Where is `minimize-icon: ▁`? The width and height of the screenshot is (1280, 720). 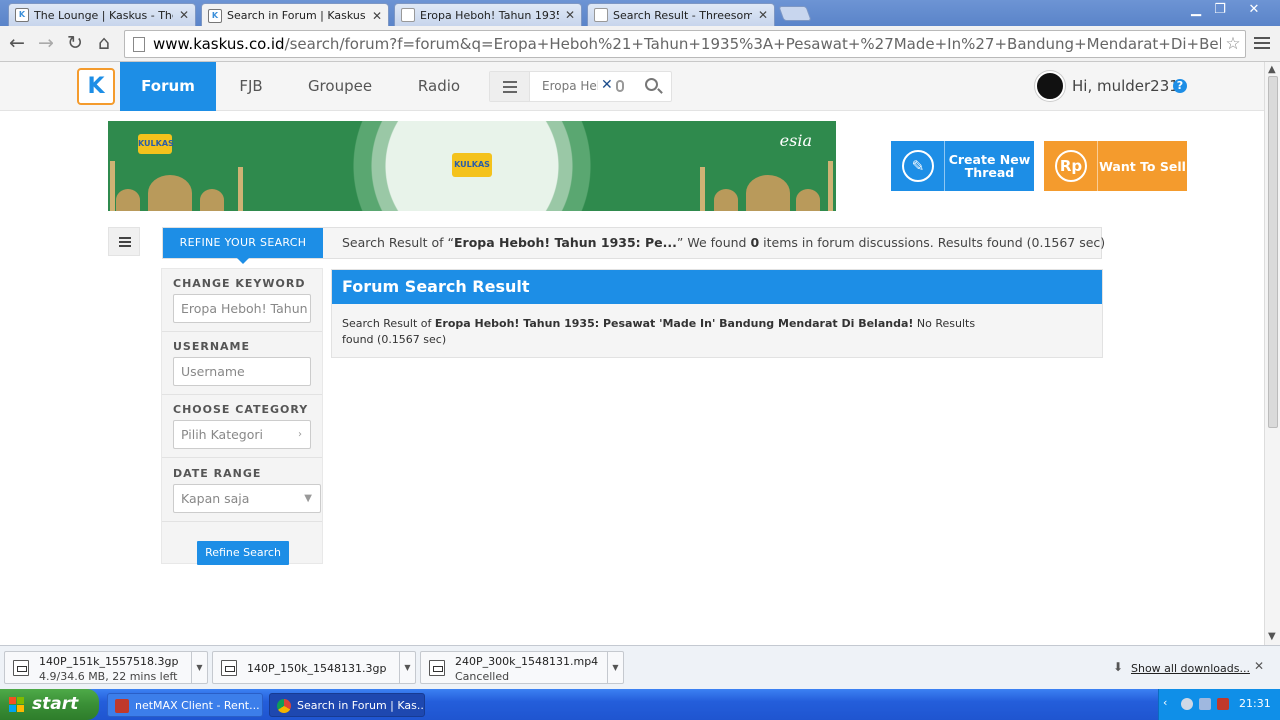
minimize-icon: ▁ is located at coordinates (1196, 9).